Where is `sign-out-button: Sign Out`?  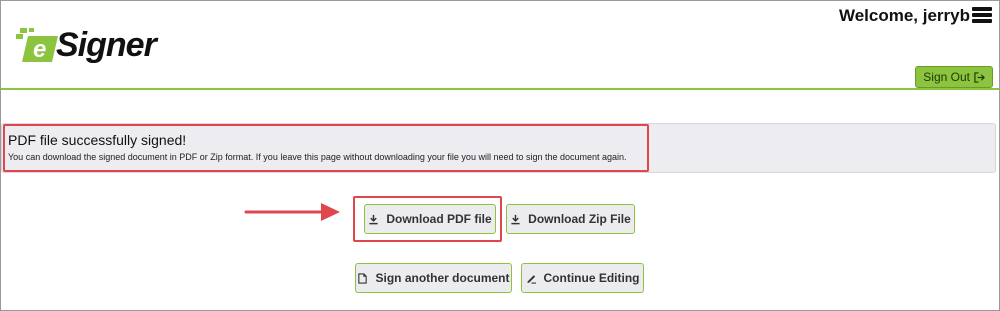 sign-out-button: Sign Out is located at coordinates (954, 77).